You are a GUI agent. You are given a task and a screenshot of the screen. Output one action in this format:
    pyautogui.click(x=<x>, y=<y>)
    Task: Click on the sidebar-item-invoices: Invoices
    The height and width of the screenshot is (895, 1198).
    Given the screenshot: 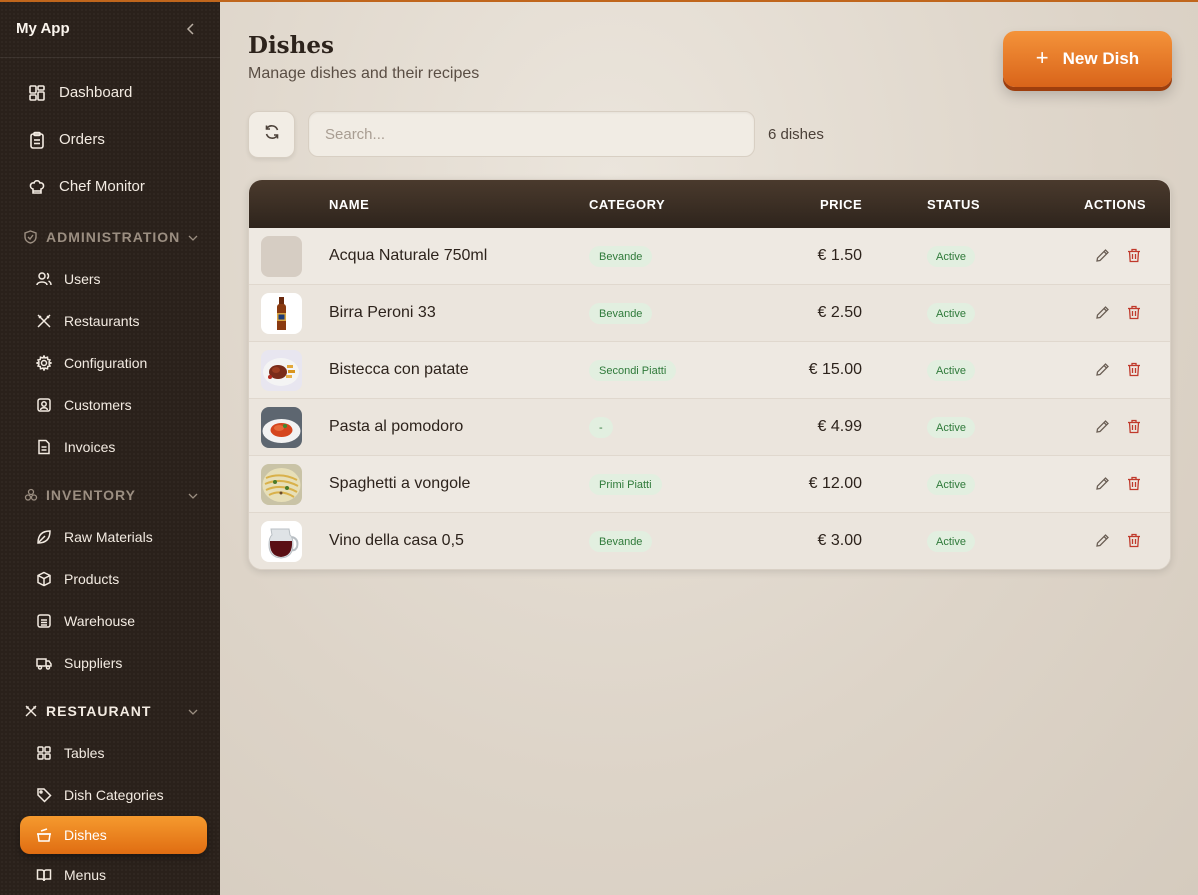 What is the action you would take?
    pyautogui.click(x=110, y=447)
    